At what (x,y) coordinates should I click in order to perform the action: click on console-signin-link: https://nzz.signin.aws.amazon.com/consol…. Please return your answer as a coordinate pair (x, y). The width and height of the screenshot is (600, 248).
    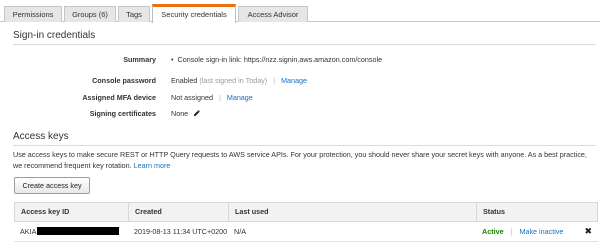
    Looking at the image, I should click on (313, 59).